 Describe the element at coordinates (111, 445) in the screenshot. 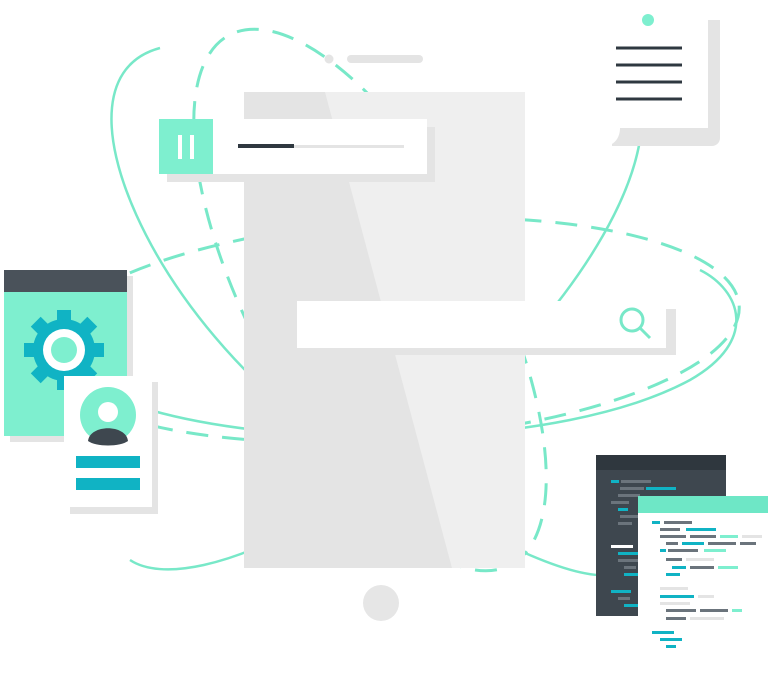

I see `profile-card` at that location.